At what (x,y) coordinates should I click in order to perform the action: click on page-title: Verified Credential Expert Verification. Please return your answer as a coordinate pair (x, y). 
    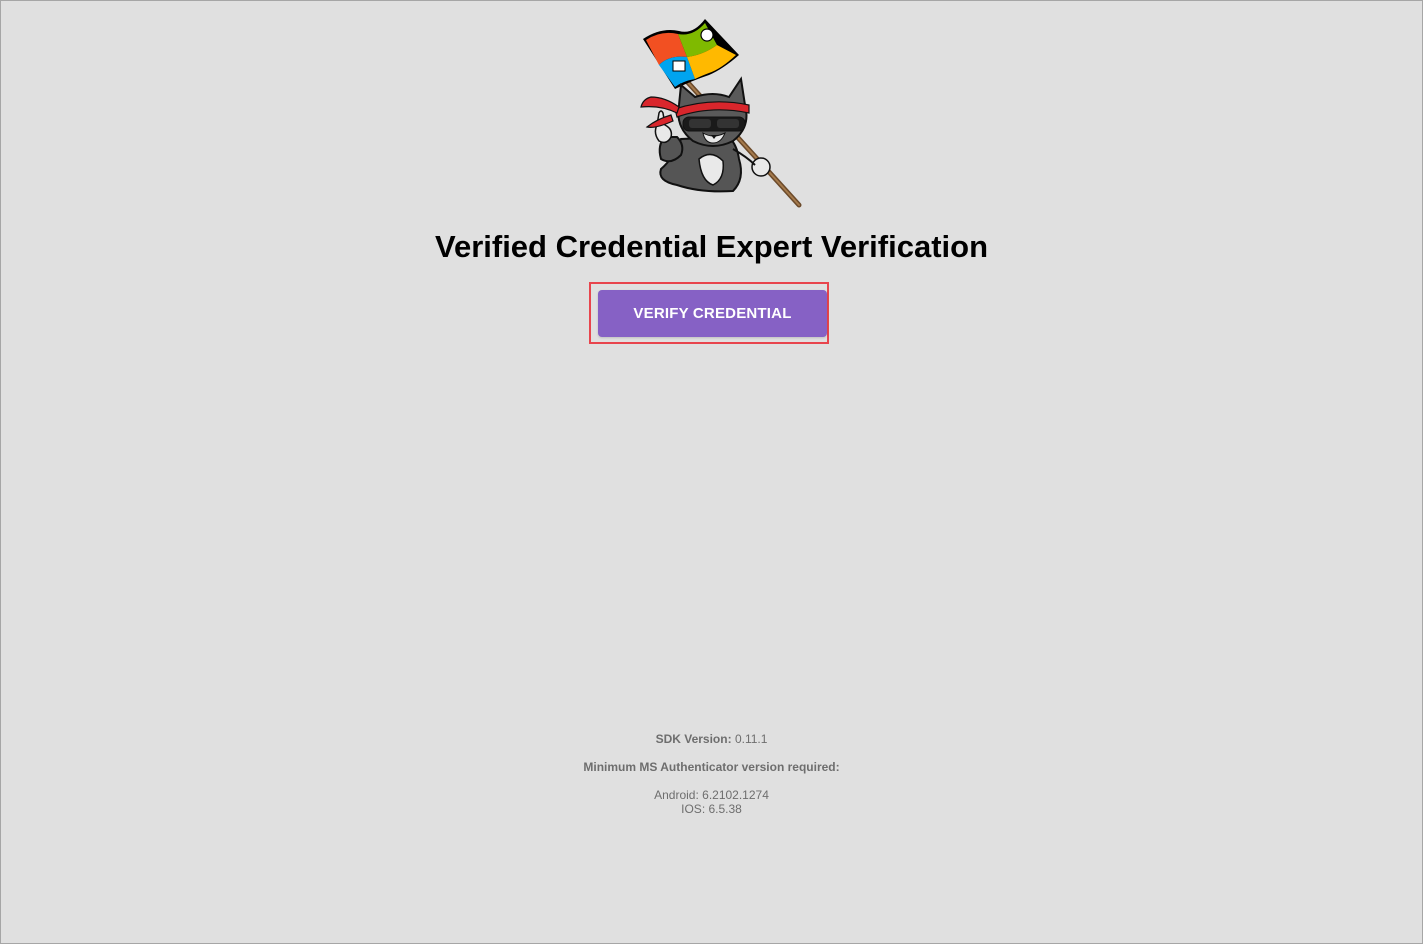
    Looking at the image, I should click on (711, 246).